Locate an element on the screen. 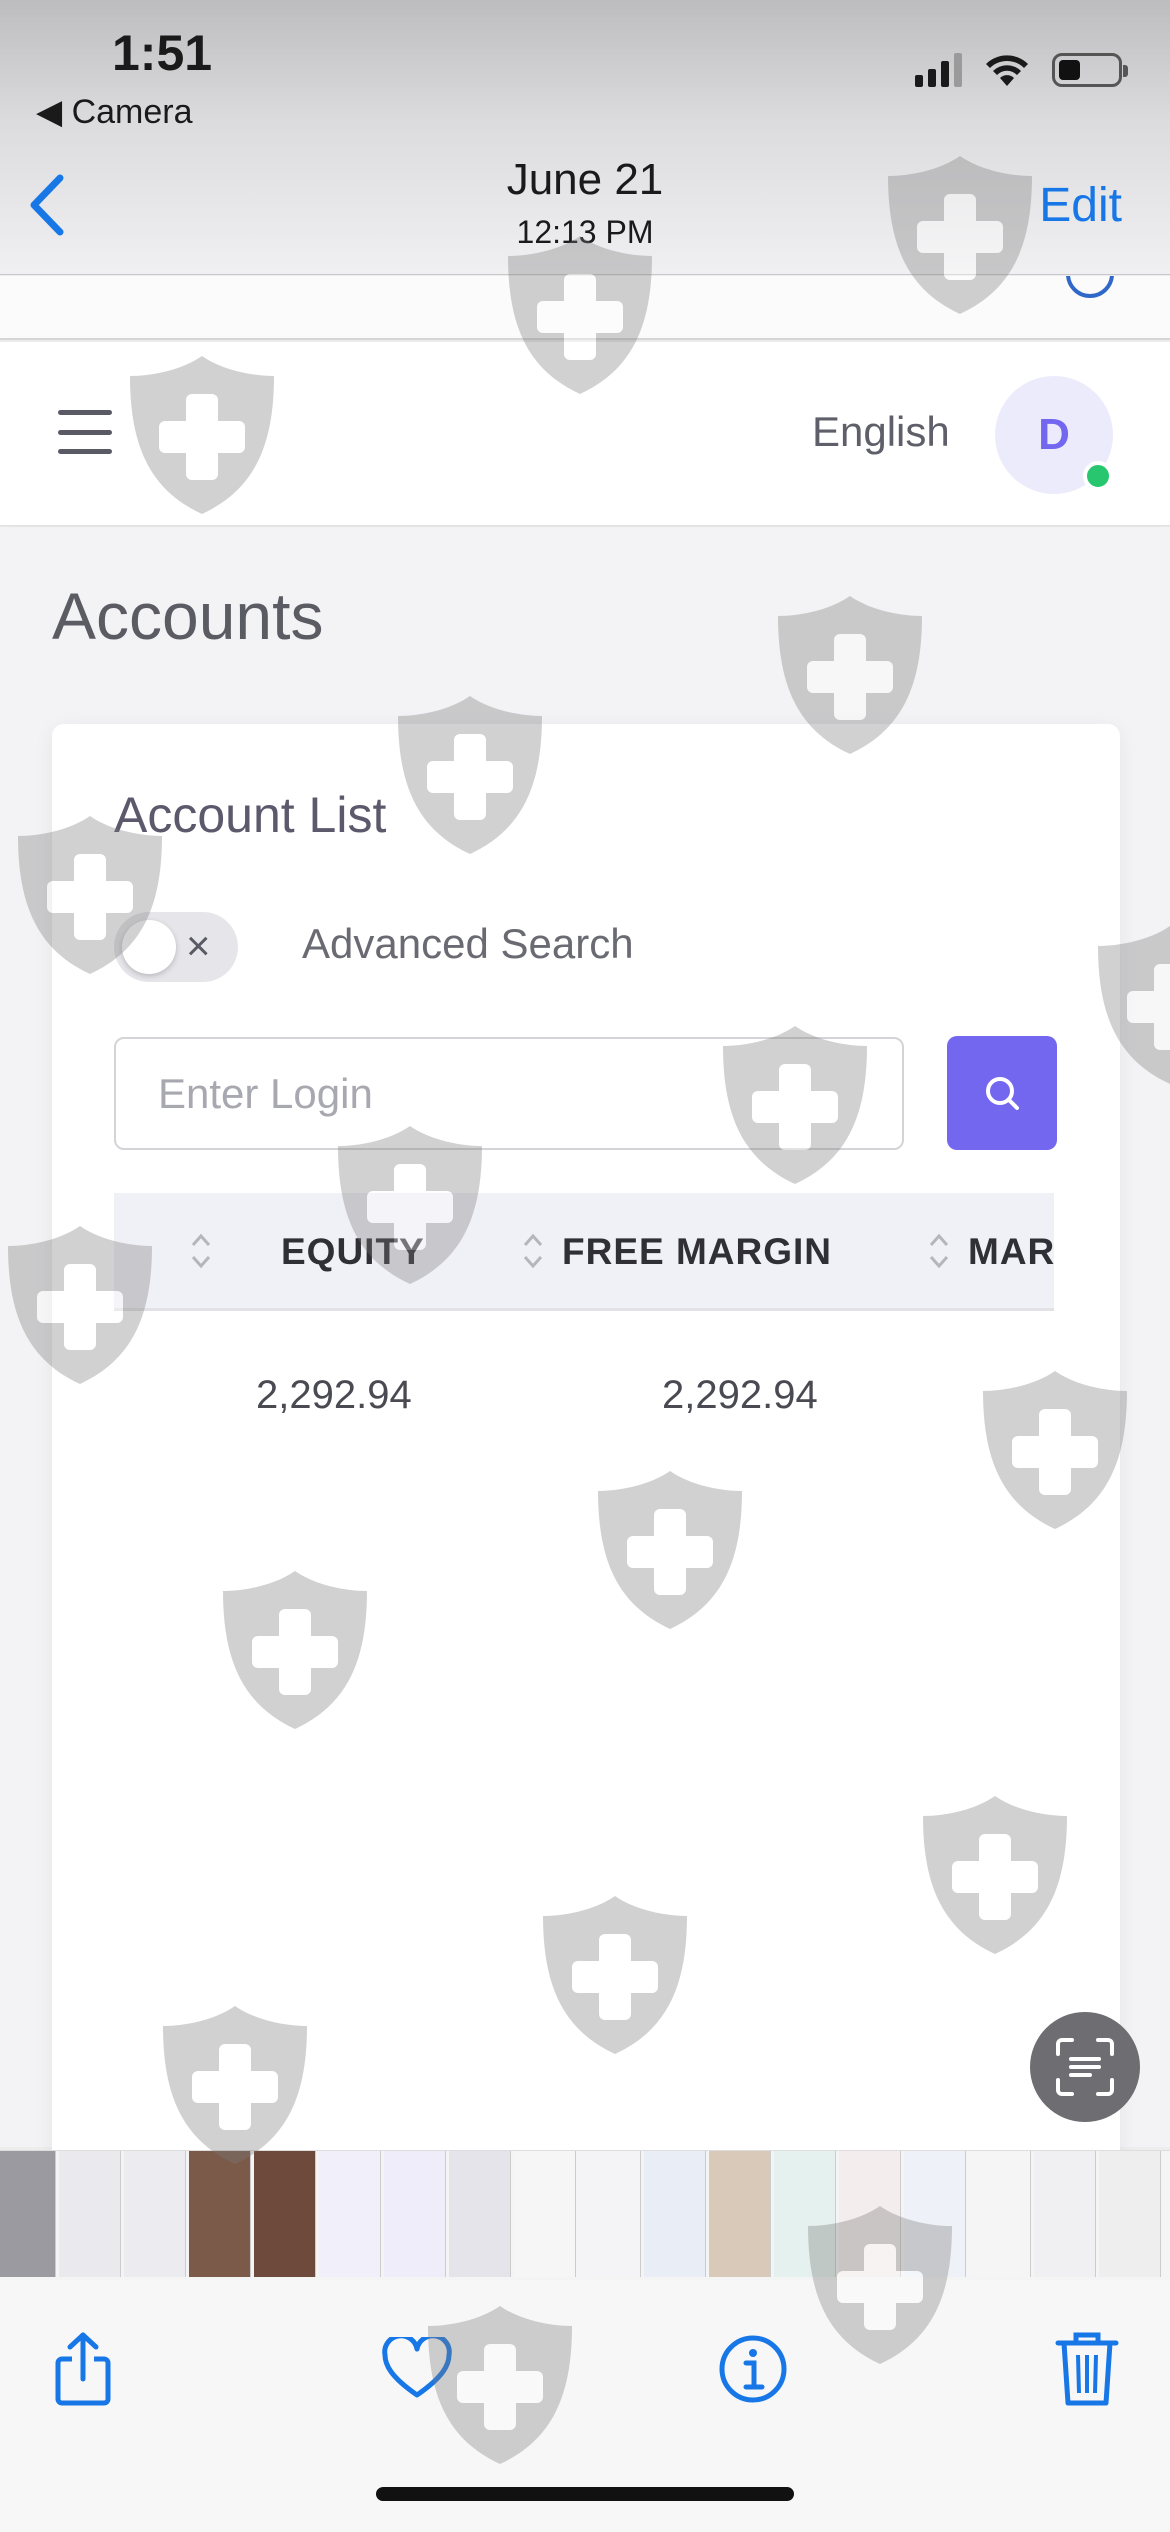  favorite-button is located at coordinates (417, 2369).